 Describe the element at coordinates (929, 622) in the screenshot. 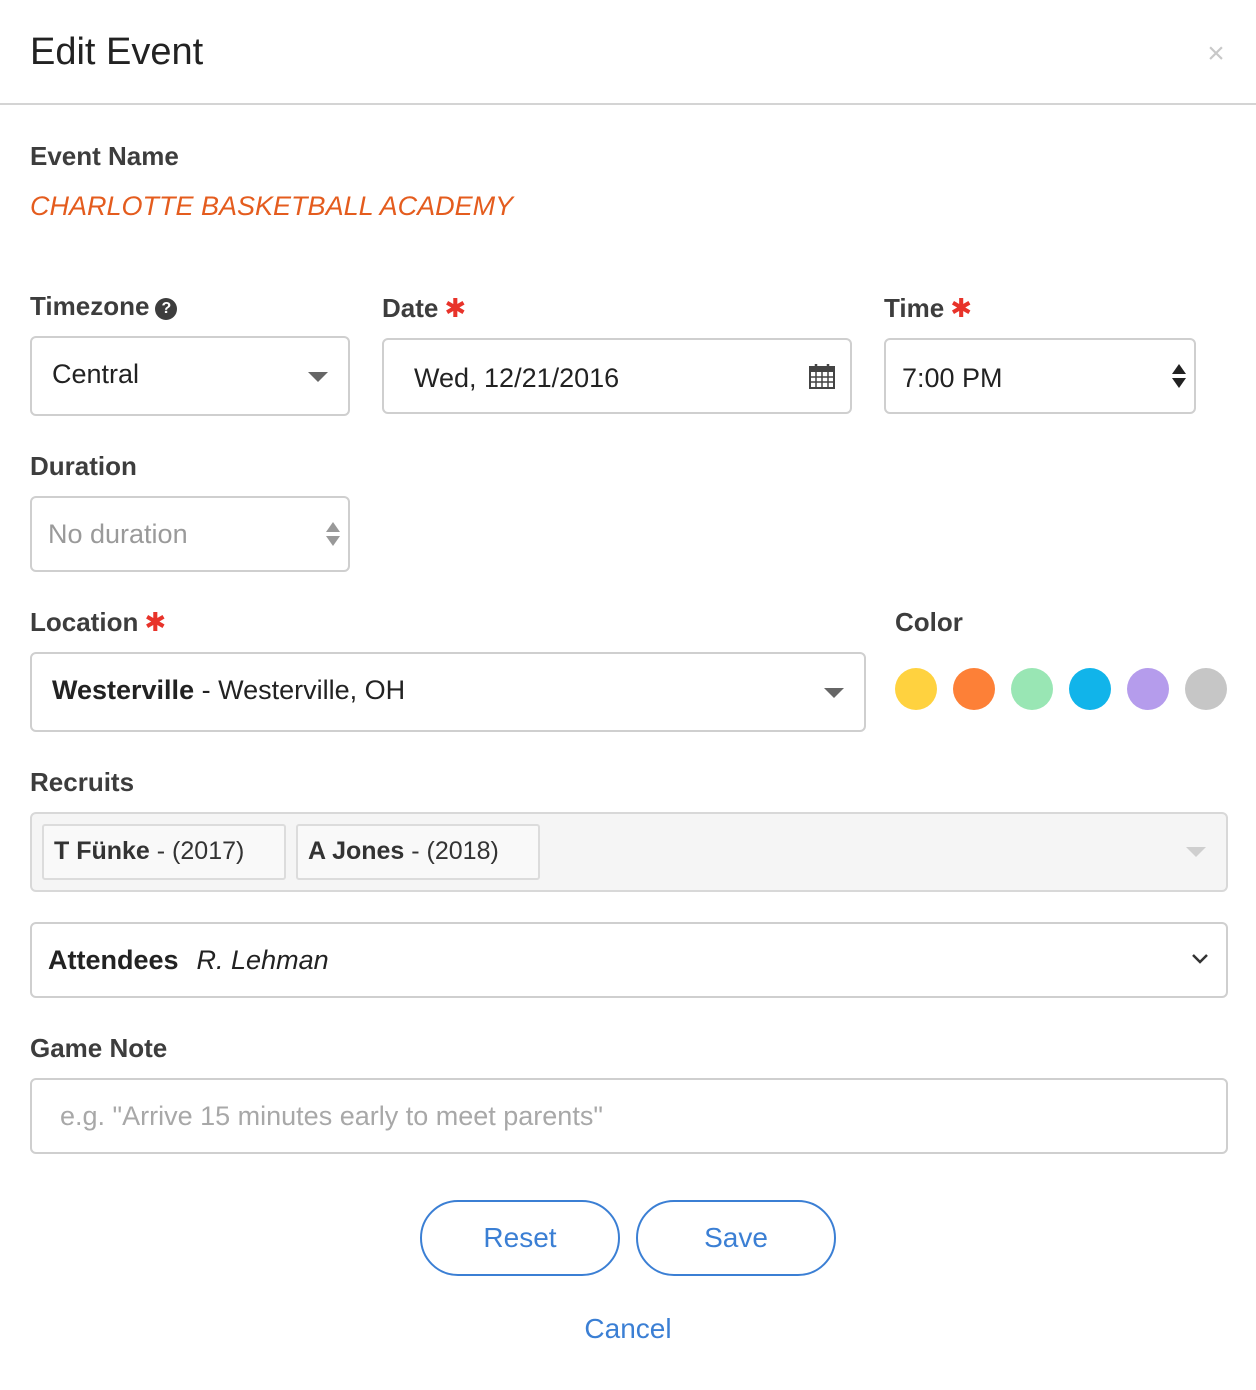

I see `color-label: Color` at that location.